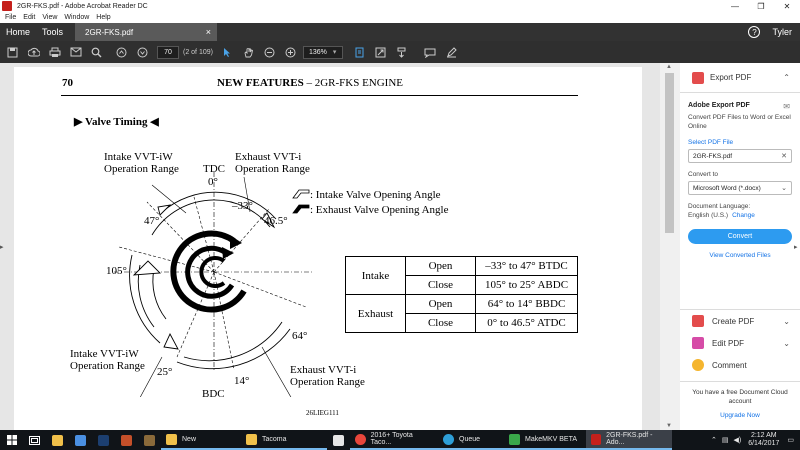 This screenshot has width=800, height=450. Describe the element at coordinates (740, 78) in the screenshot. I see `export-pdf-header: Export PDF ⌃` at that location.